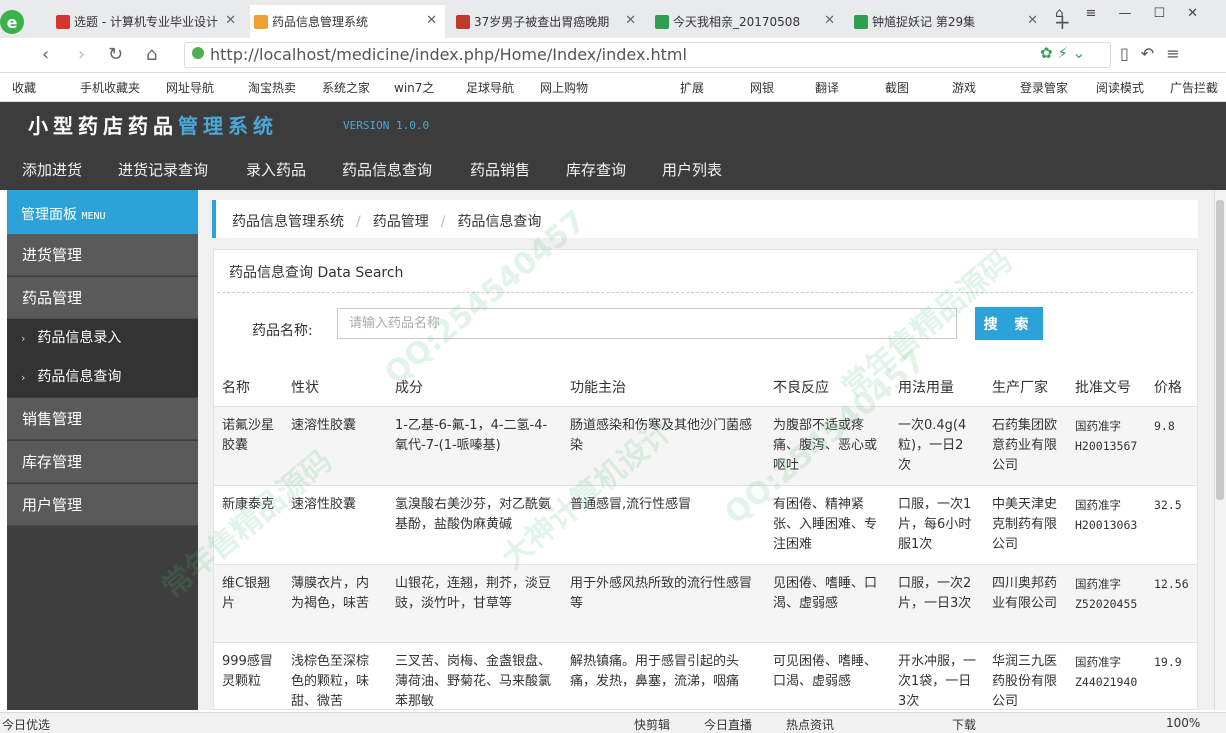  Describe the element at coordinates (474, 446) in the screenshot. I see `cell-ingredients: 1-乙基-6-氟-1，4-二氢-4-氧代-7-(1-哌嗪基)` at that location.